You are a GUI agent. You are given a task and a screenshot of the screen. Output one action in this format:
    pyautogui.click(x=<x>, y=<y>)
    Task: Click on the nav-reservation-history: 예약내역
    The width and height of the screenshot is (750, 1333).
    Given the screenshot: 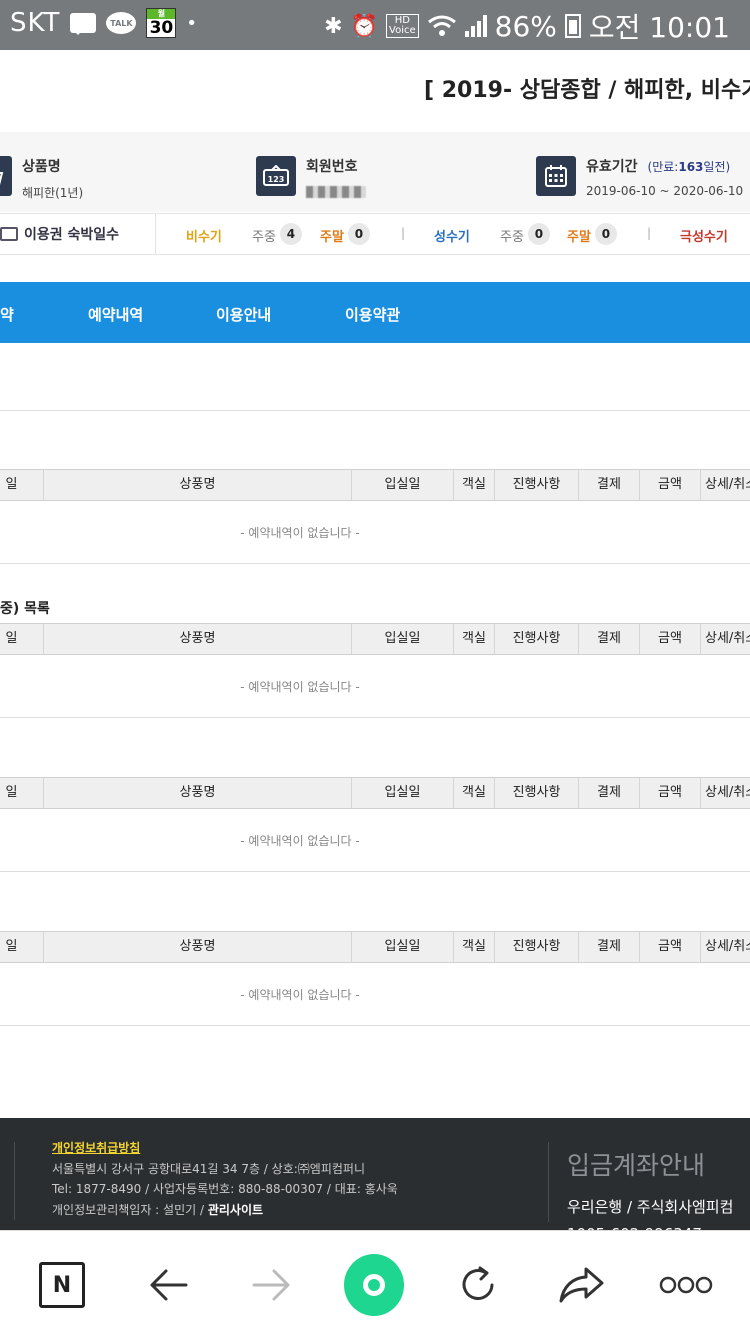 What is the action you would take?
    pyautogui.click(x=115, y=314)
    